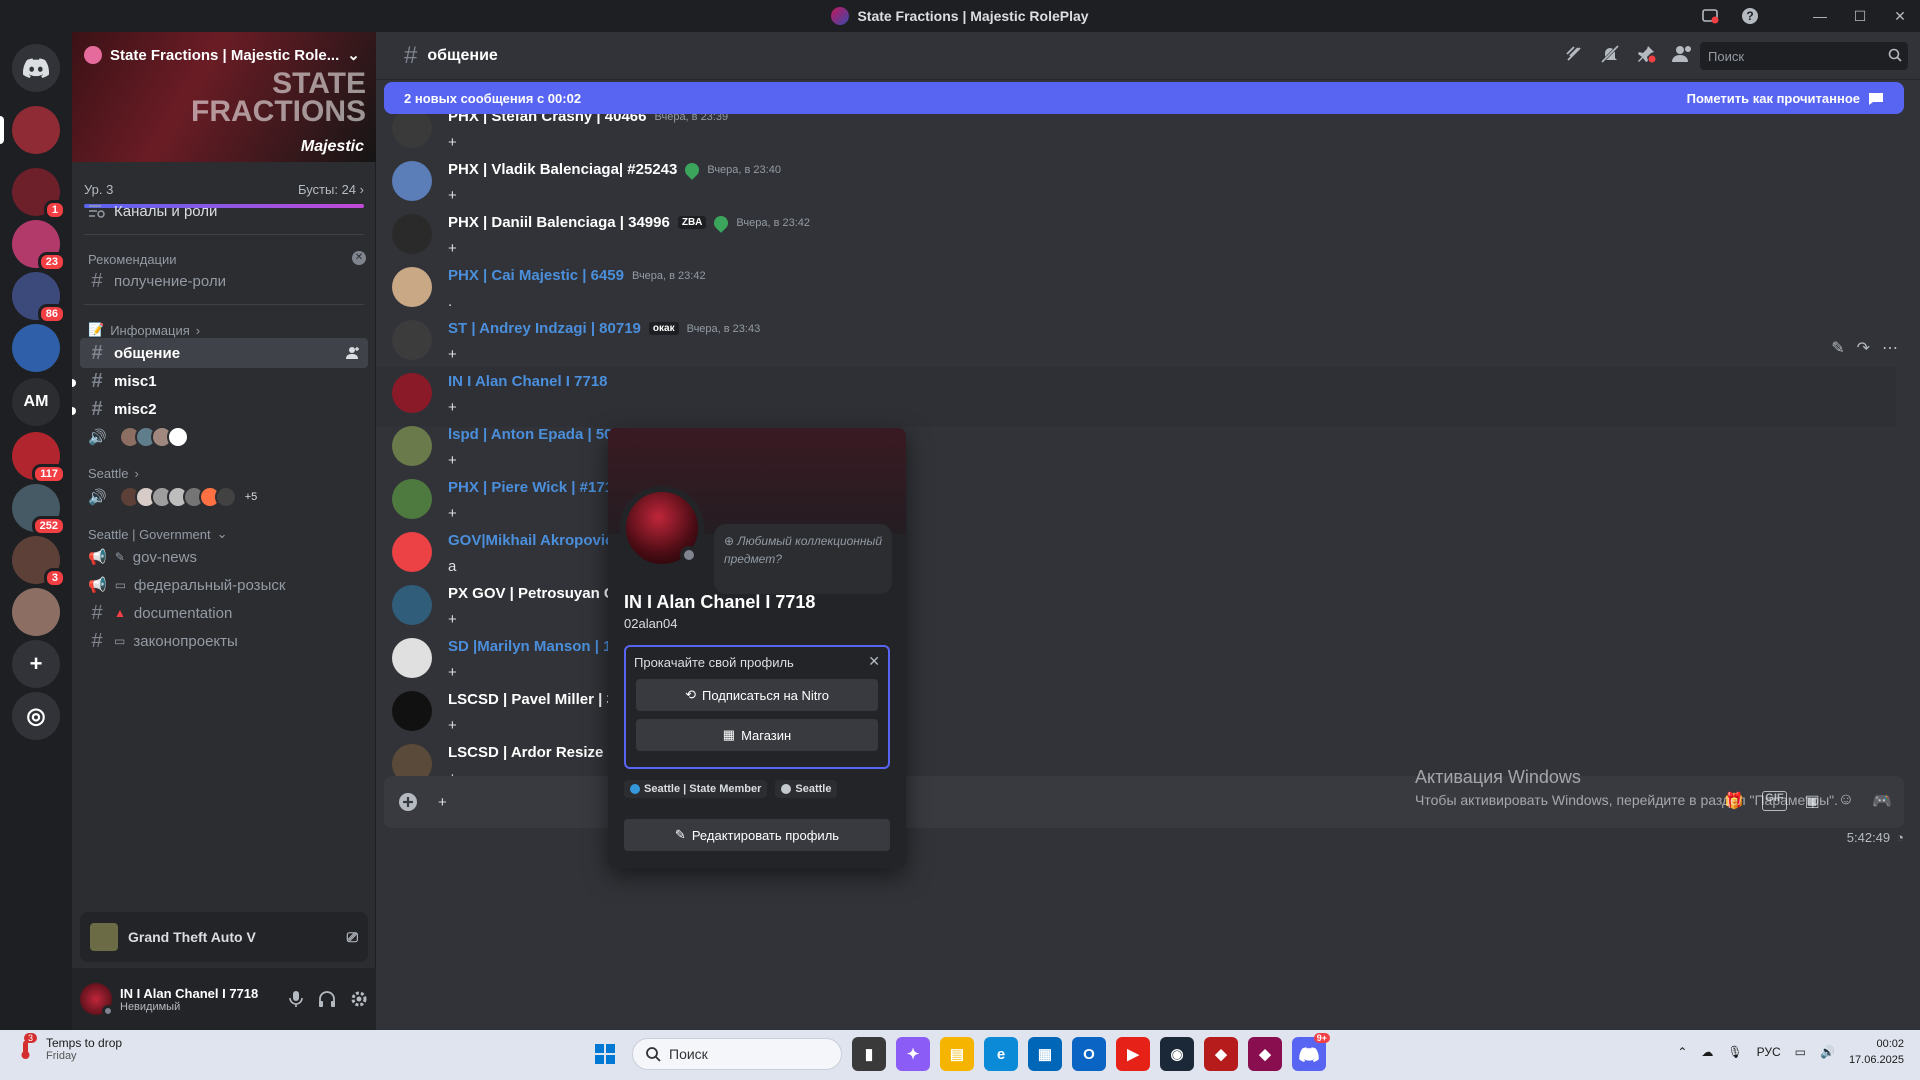 The width and height of the screenshot is (1920, 1080). What do you see at coordinates (224, 211) in the screenshot?
I see `channels-roles-item: Каналы и роли` at bounding box center [224, 211].